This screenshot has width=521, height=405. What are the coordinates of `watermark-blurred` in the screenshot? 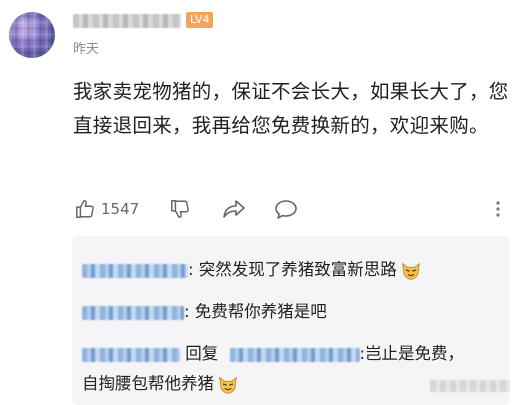 It's located at (470, 386).